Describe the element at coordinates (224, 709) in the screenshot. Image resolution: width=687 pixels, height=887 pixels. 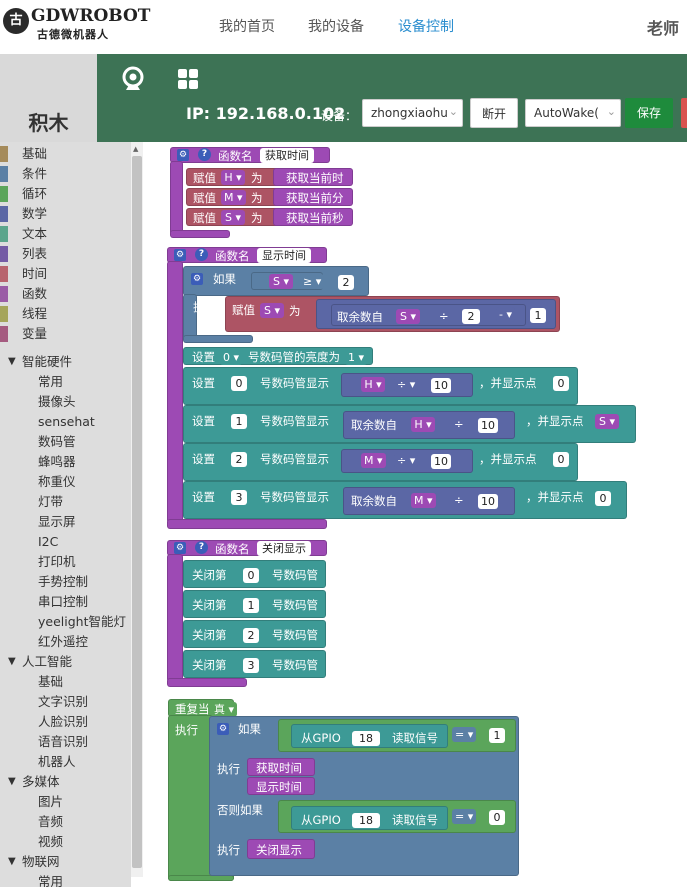
I see `condition-dropdown: 真 ▾` at that location.